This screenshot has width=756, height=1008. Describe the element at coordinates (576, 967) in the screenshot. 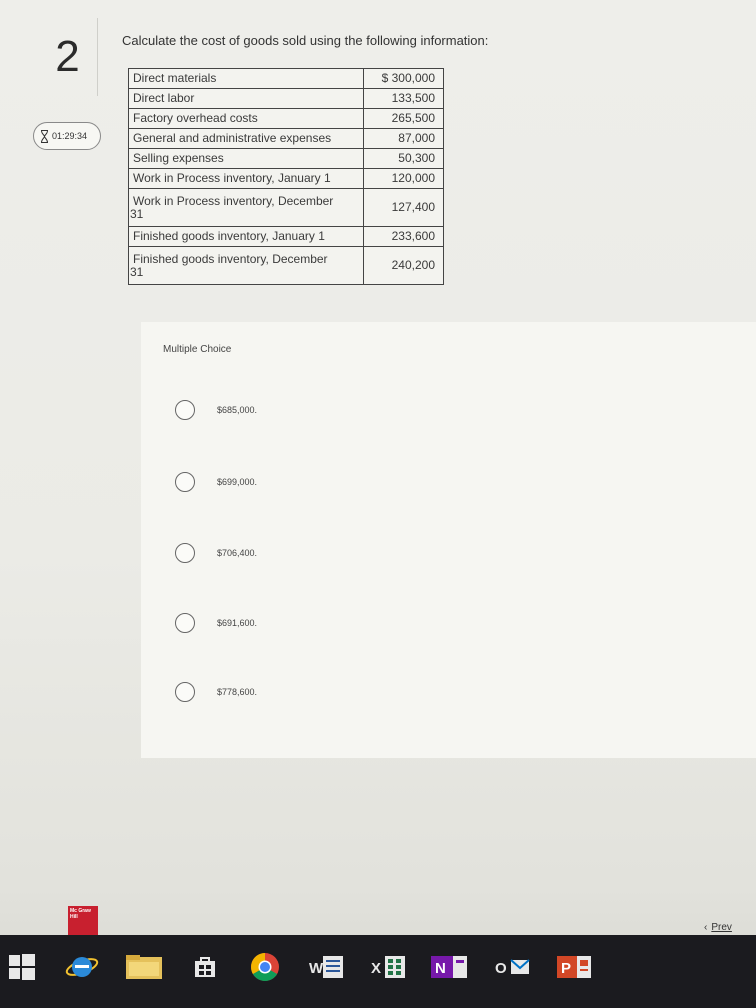

I see `powerpoint-icon: P` at that location.